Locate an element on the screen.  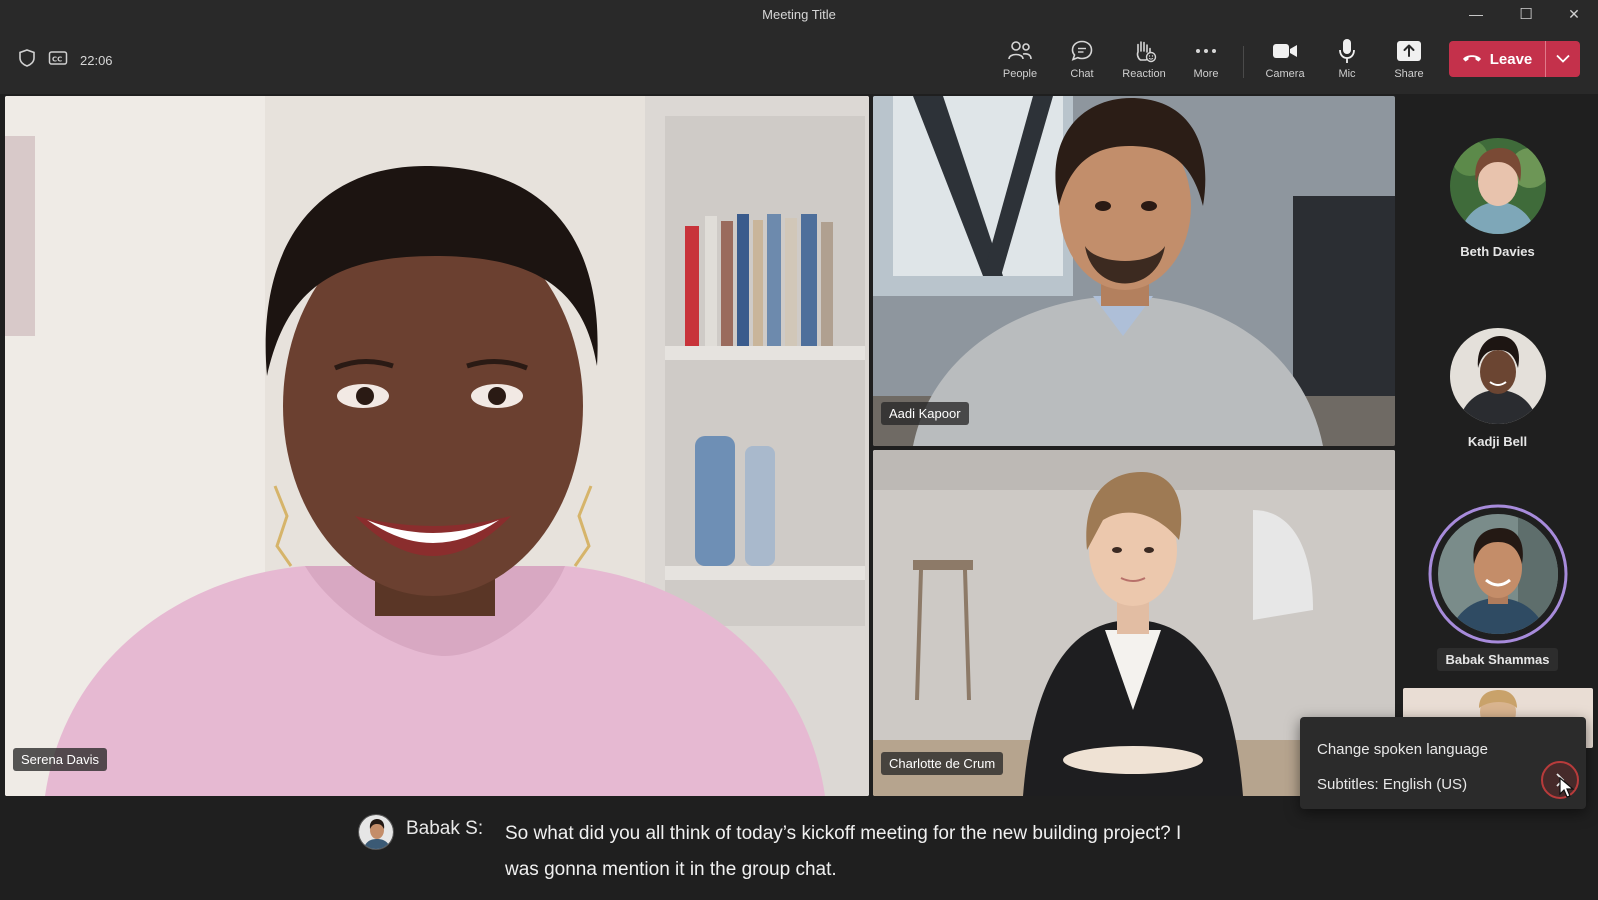
mic-button: Mic is located at coordinates (1347, 62).